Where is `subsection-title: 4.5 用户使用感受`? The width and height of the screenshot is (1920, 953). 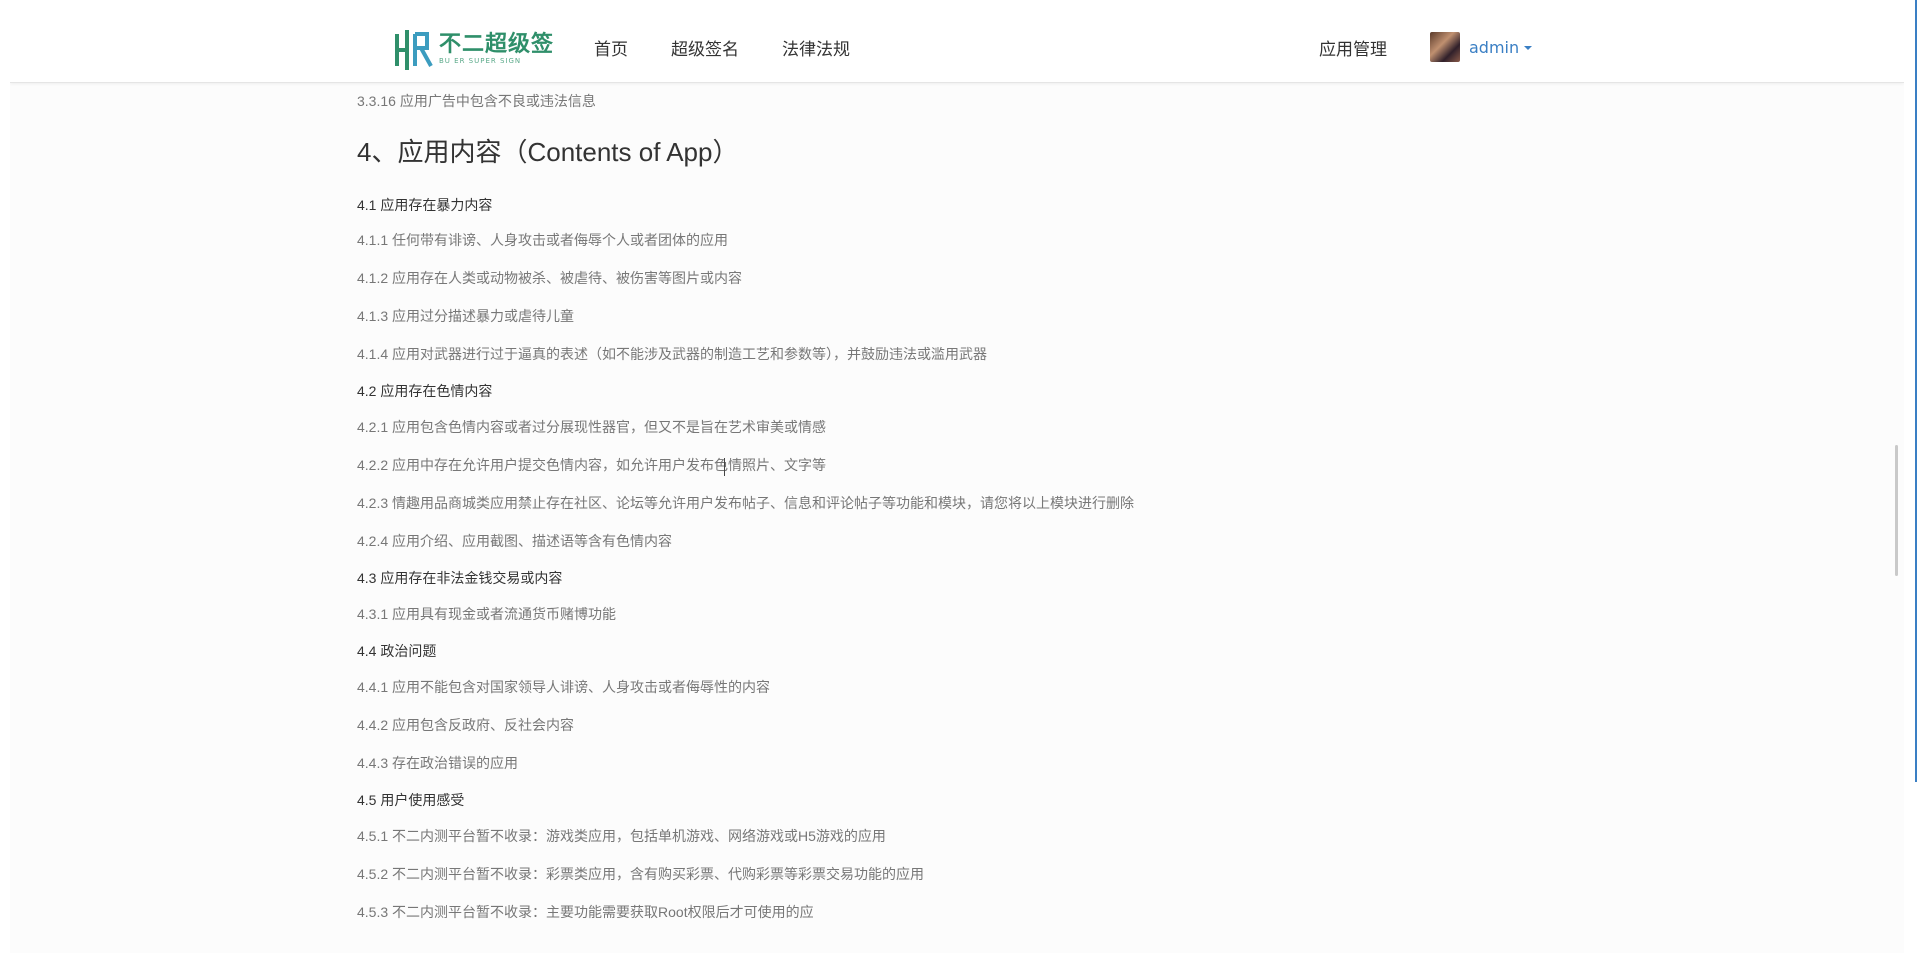
subsection-title: 4.5 用户使用感受 is located at coordinates (411, 800).